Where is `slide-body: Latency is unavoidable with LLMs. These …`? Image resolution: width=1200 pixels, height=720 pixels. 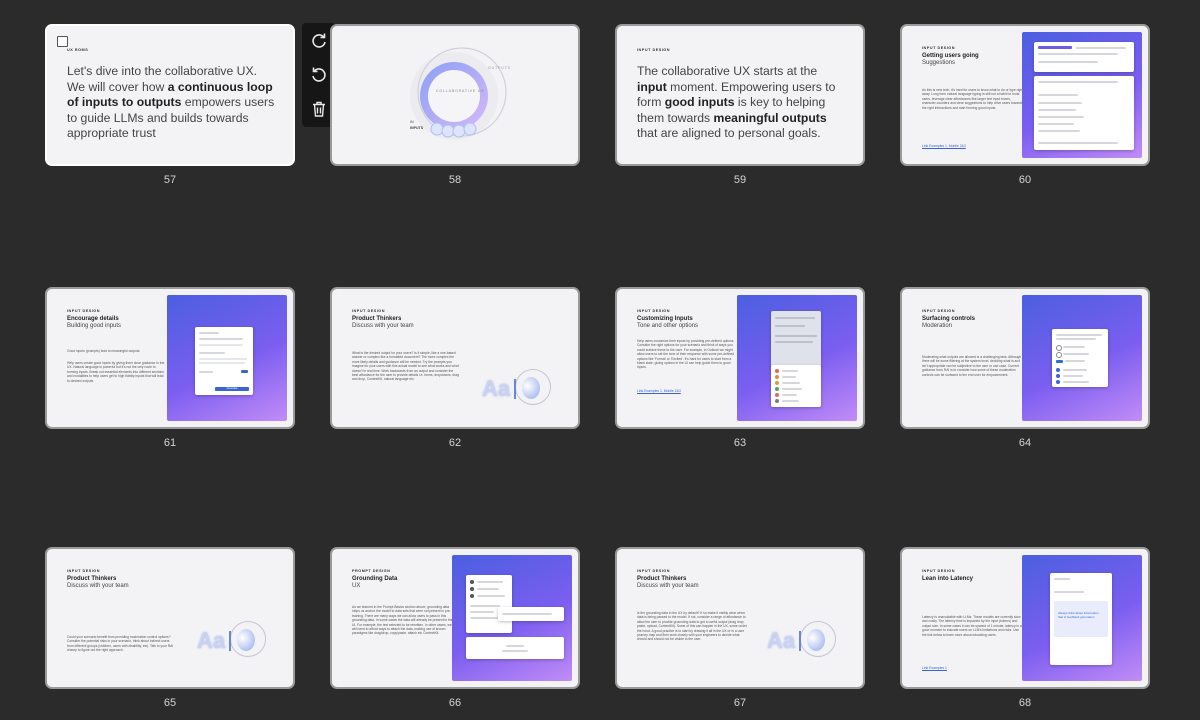
slide-body: Latency is unavoidable with LLMs. These … is located at coordinates (972, 626).